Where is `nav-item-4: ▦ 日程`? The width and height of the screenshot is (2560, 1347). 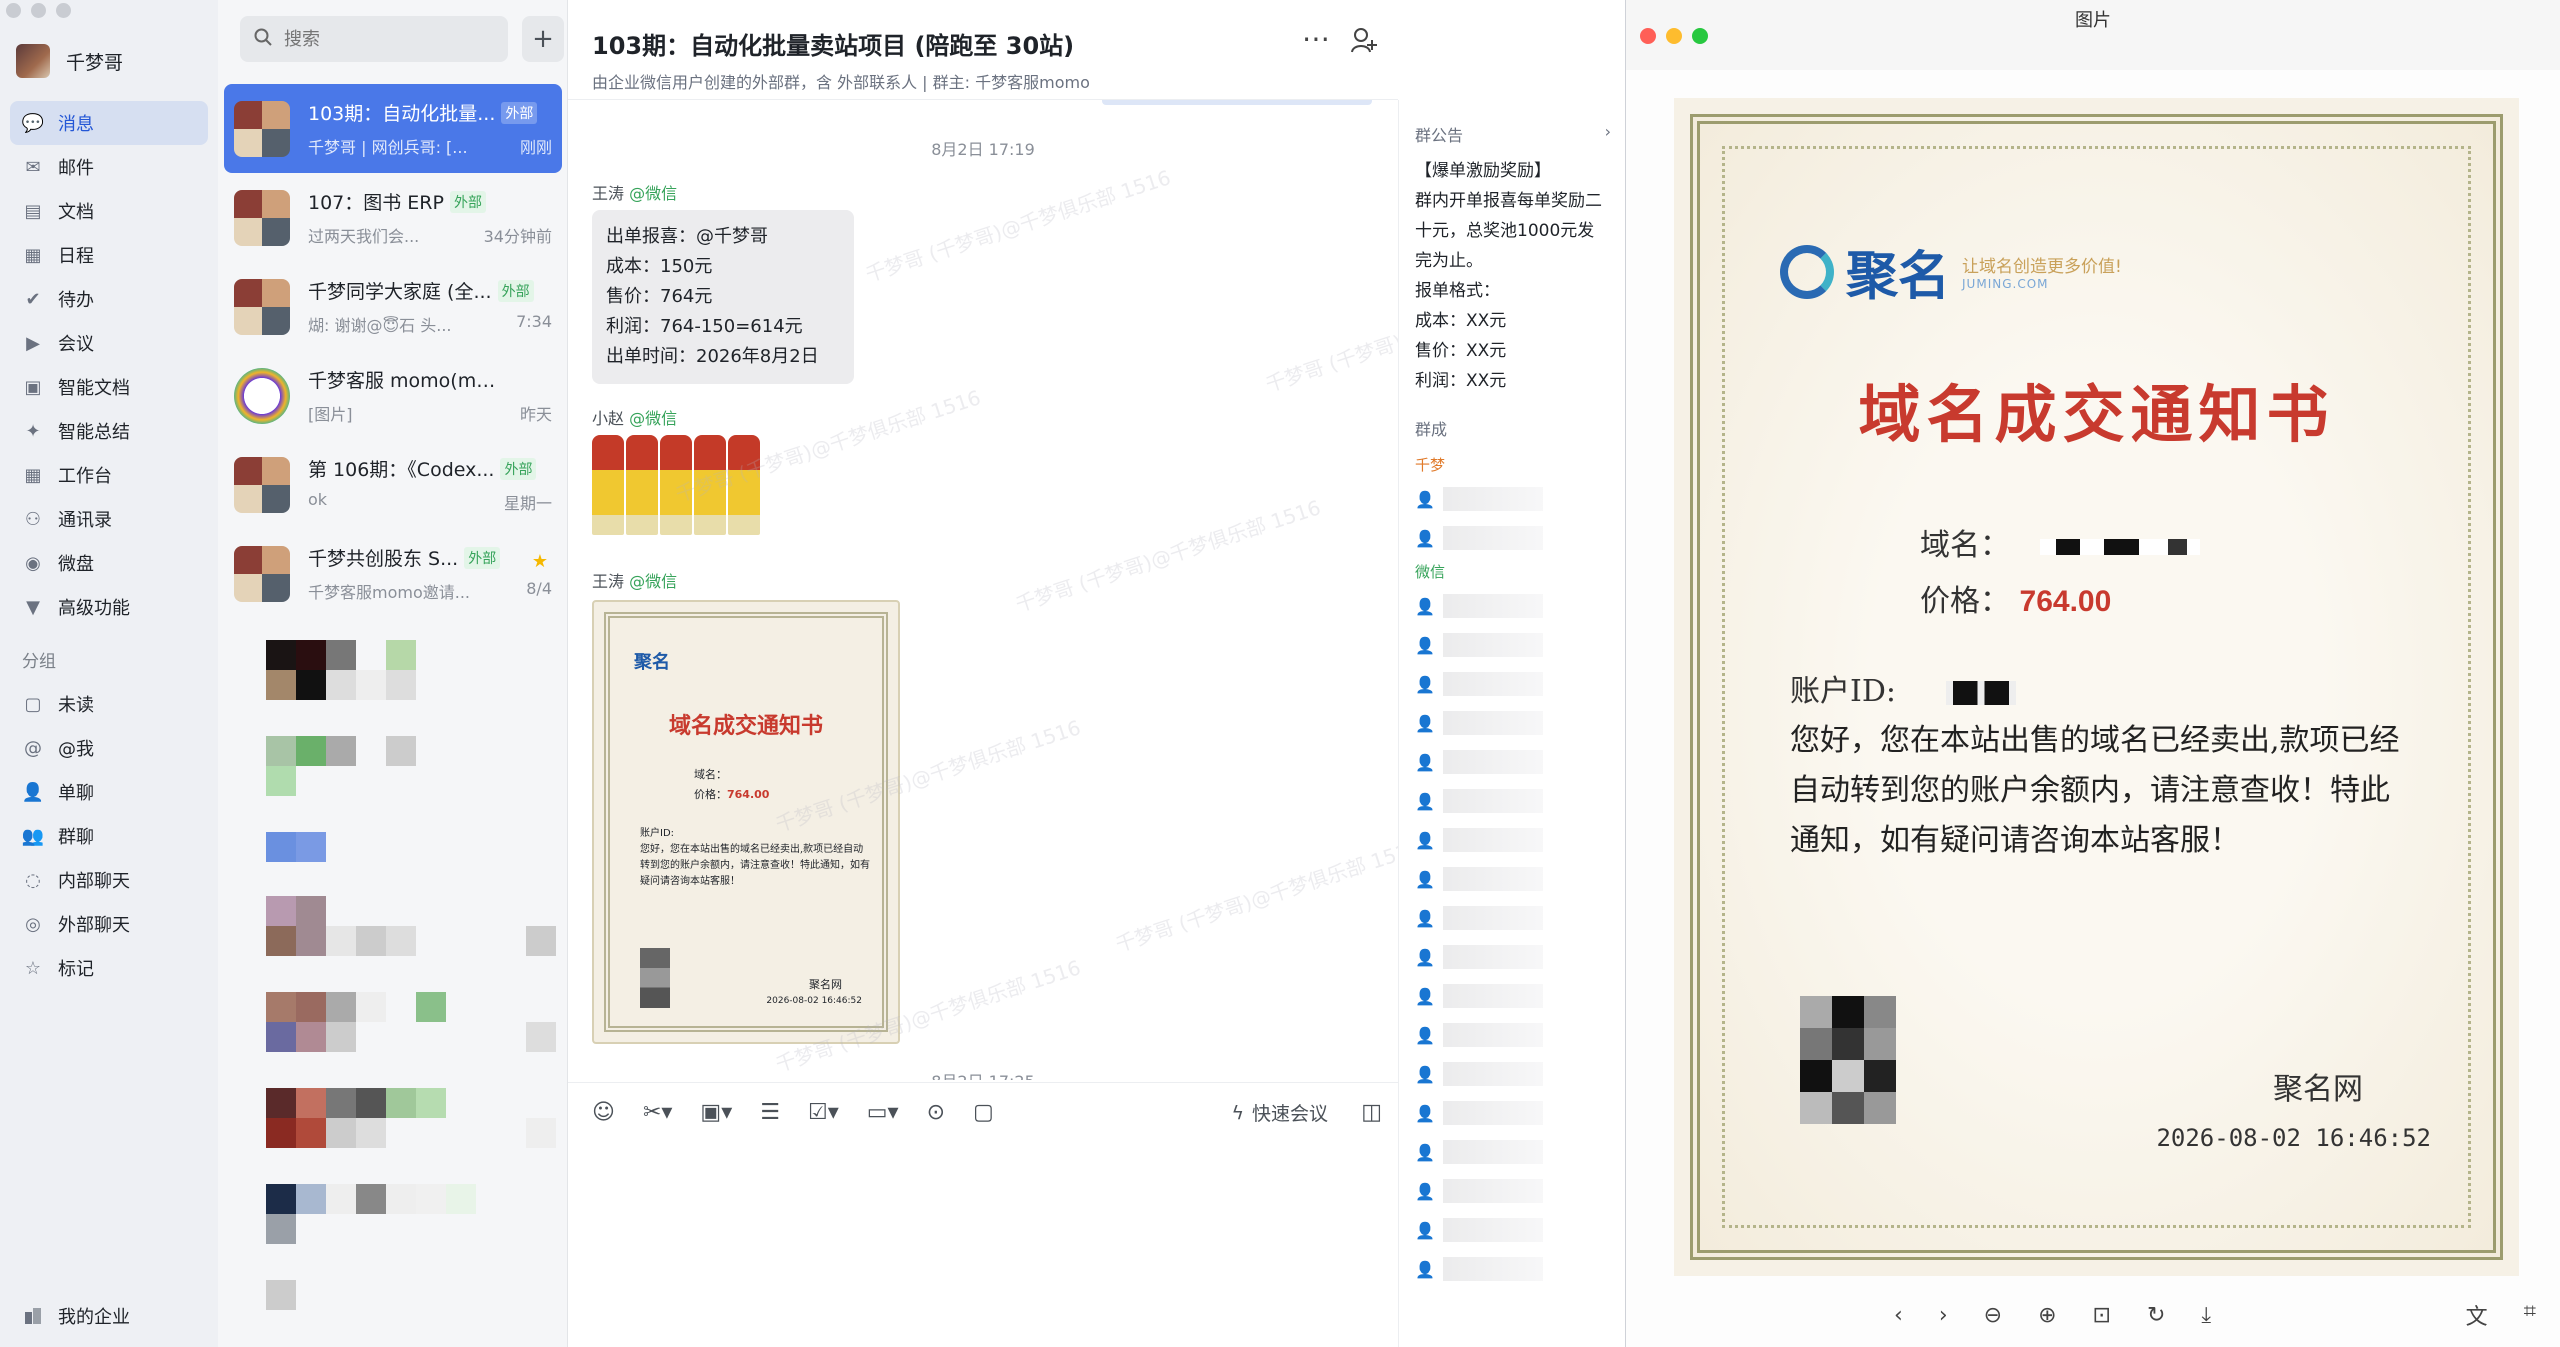 nav-item-4: ▦ 日程 is located at coordinates (109, 255).